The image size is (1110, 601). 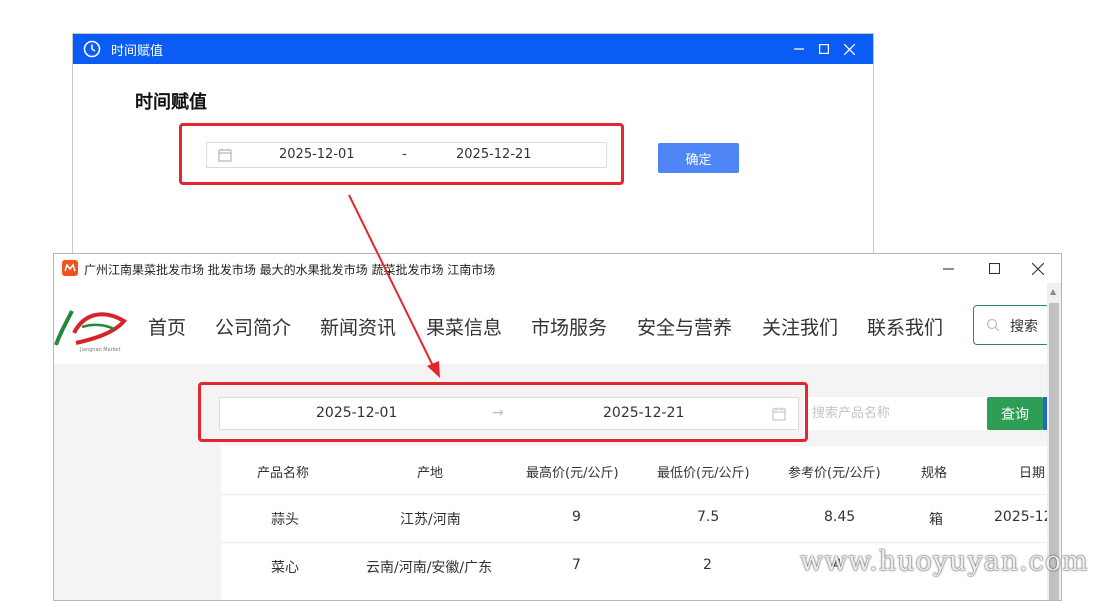 I want to click on table-row: 蒜头 江苏/河南 9 7.5 8.45 箱 2025-12, so click(x=637, y=518).